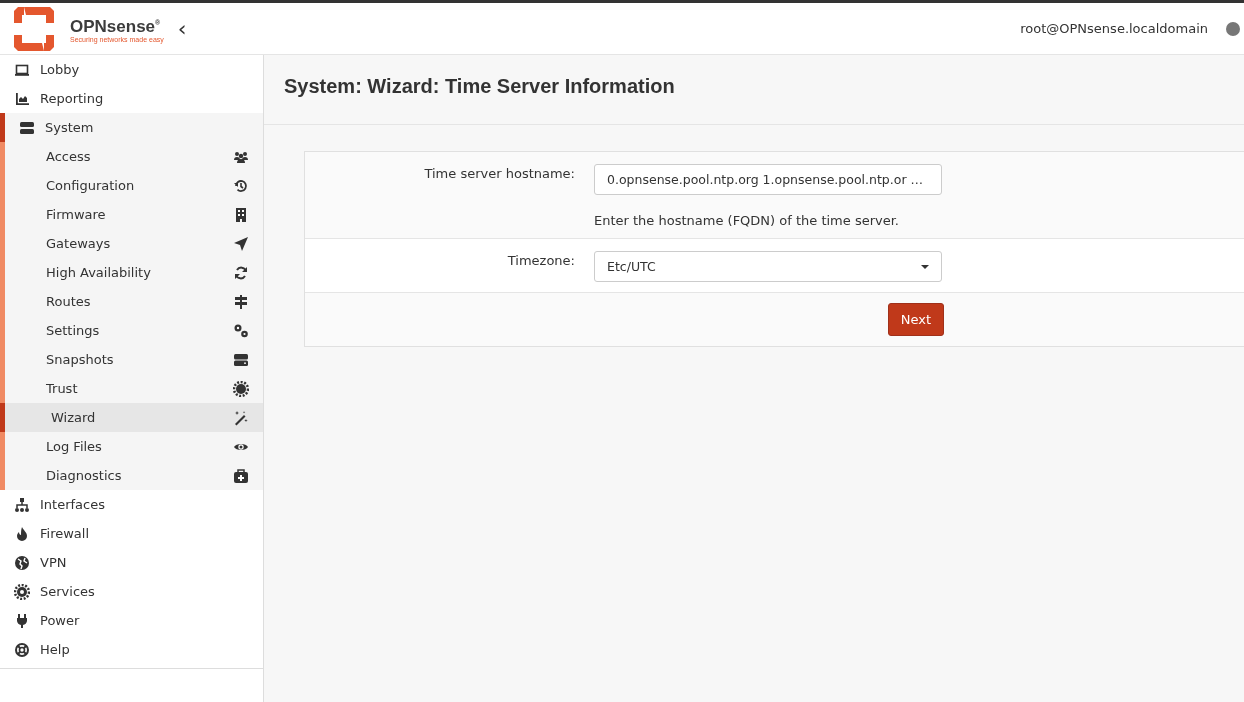  Describe the element at coordinates (241, 185) in the screenshot. I see `history-icon` at that location.